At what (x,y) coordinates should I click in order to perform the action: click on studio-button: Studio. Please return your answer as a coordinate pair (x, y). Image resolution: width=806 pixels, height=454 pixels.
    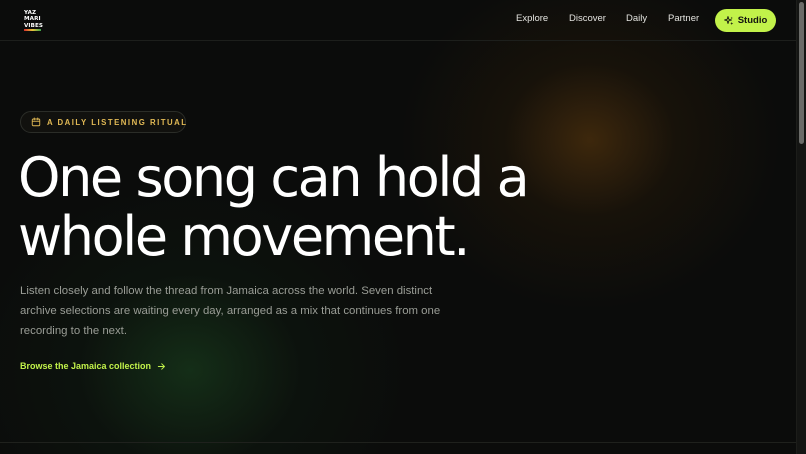
    Looking at the image, I should click on (745, 20).